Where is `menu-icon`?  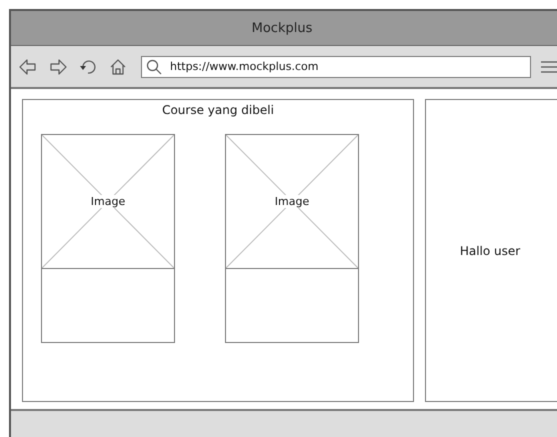
menu-icon is located at coordinates (549, 67).